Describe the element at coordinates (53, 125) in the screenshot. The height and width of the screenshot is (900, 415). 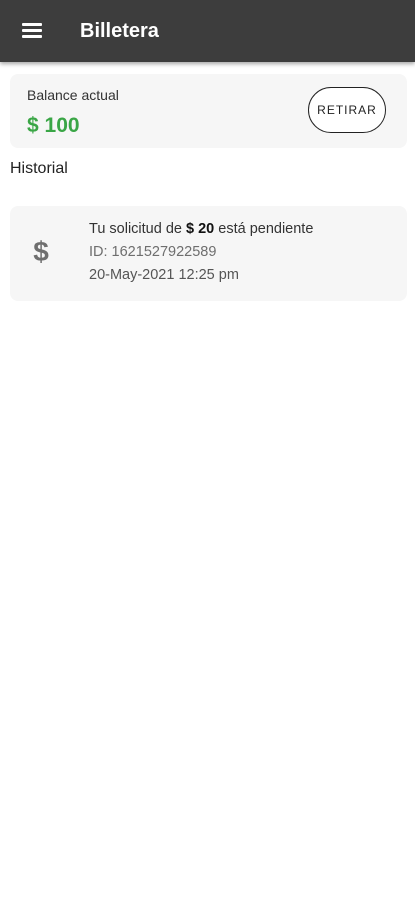
I see `balance-amount: $ 100` at that location.